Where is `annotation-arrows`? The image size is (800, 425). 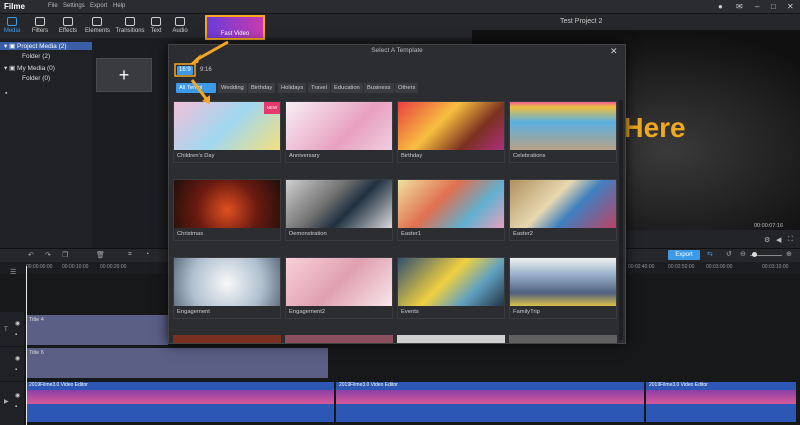 annotation-arrows is located at coordinates (201, 72).